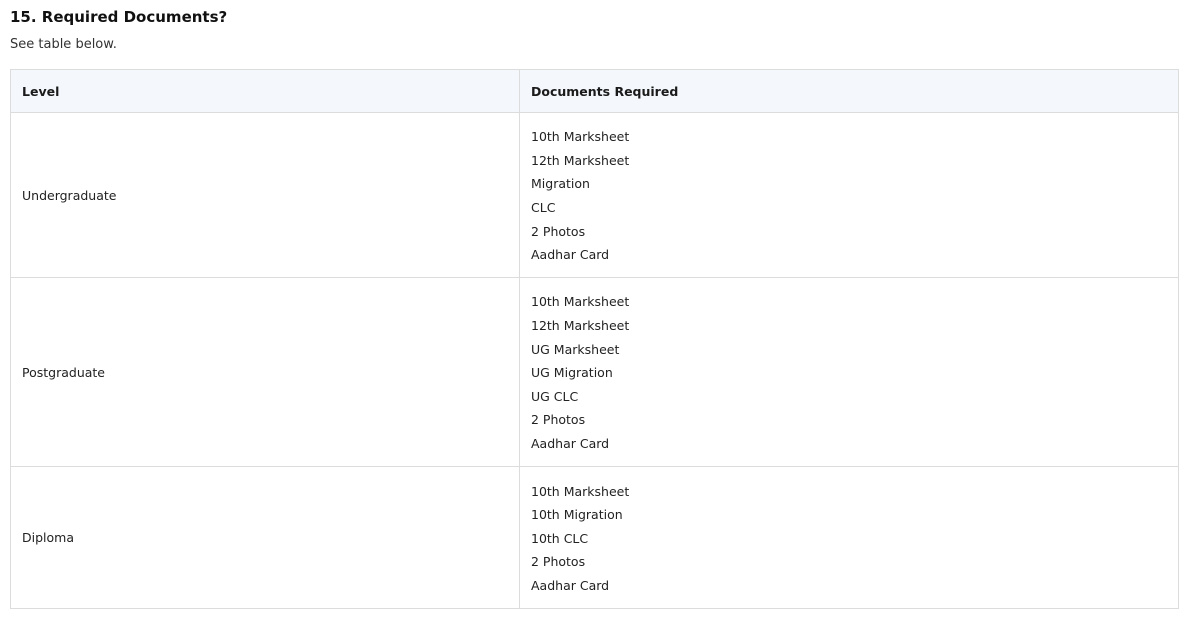  What do you see at coordinates (265, 372) in the screenshot?
I see `level-cell: Postgraduate` at bounding box center [265, 372].